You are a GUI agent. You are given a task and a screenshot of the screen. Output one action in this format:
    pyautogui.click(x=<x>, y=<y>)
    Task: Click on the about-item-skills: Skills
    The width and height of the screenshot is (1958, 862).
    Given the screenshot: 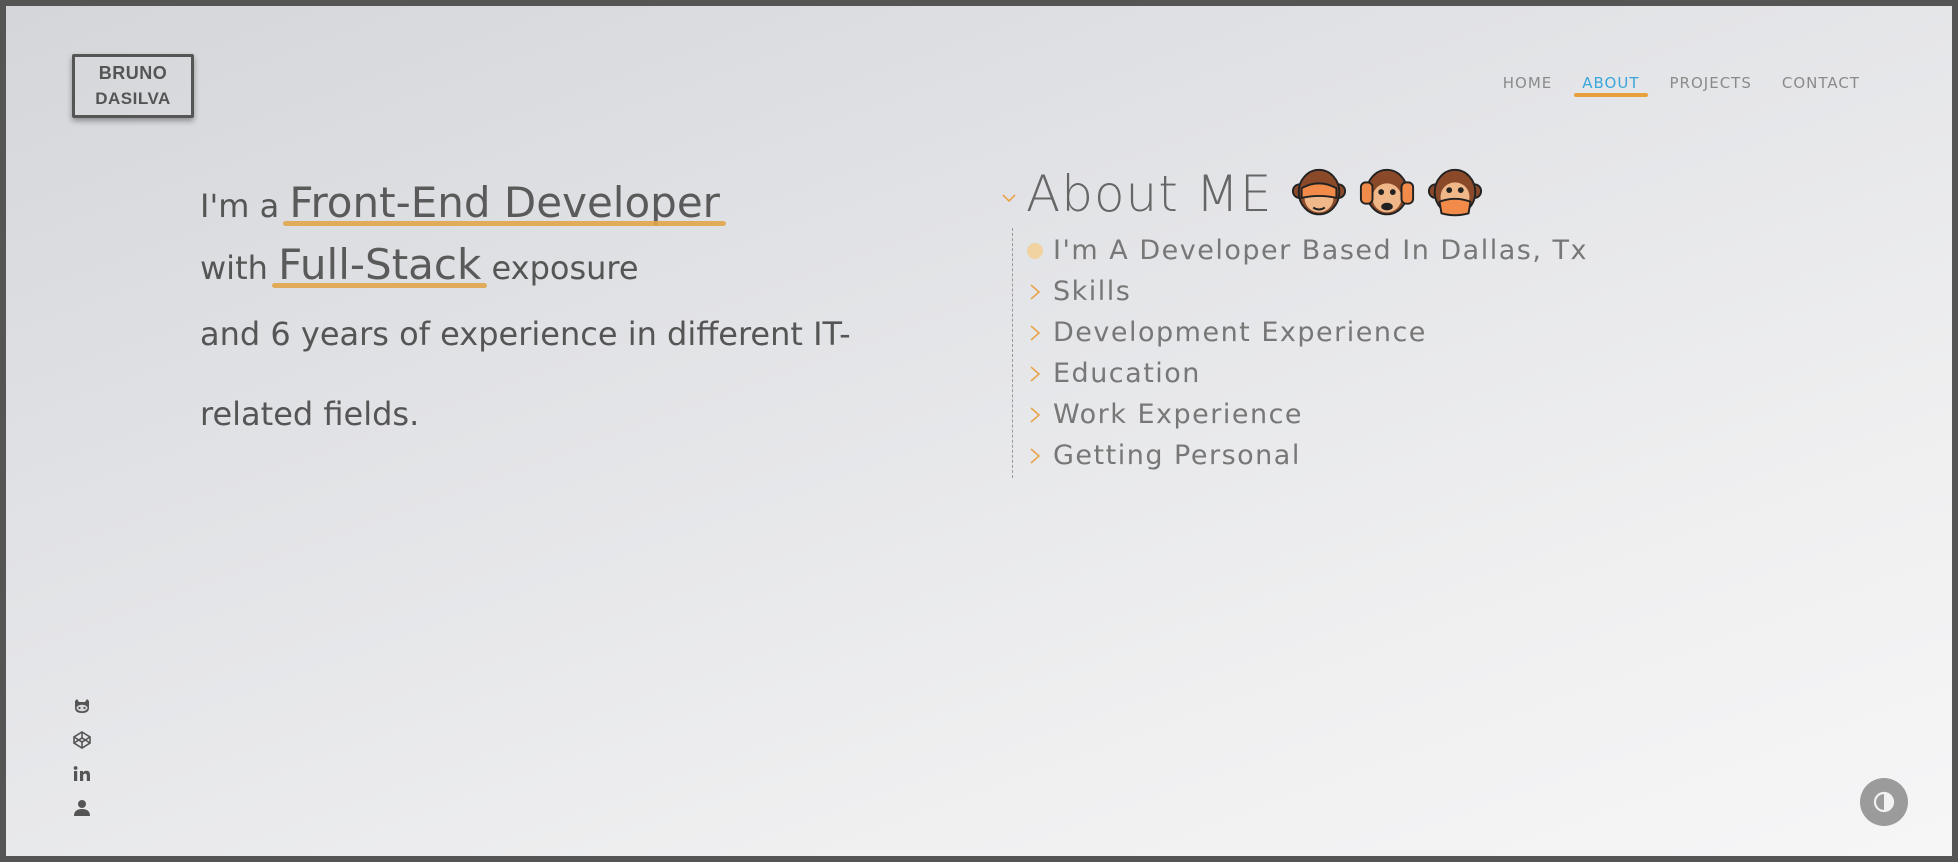 What is the action you would take?
    pyautogui.click(x=1306, y=291)
    